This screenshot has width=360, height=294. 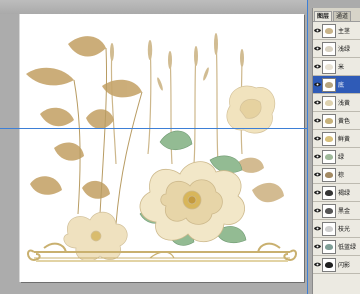 I want to click on layer-name: 低蓝绿, so click(x=347, y=247).